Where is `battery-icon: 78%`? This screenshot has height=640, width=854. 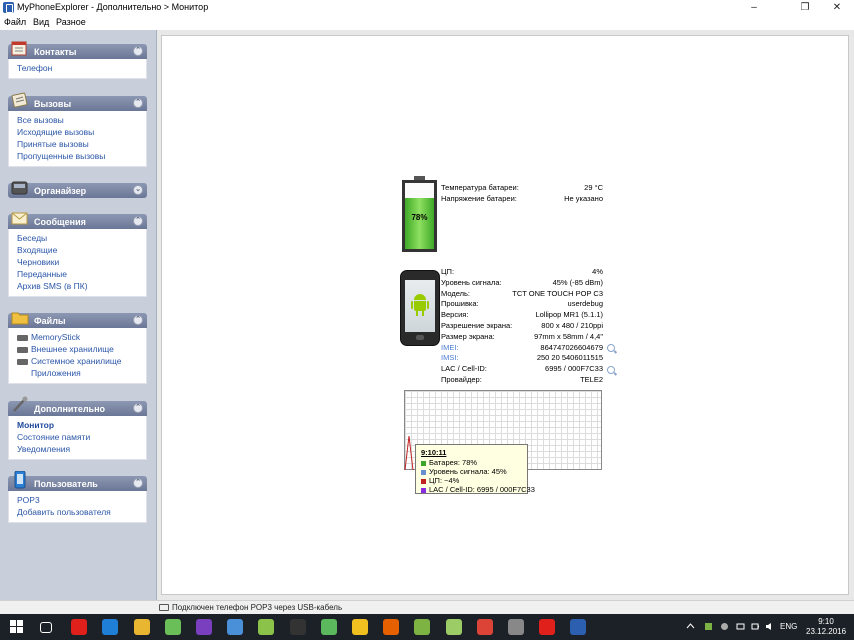
battery-icon: 78% is located at coordinates (419, 214).